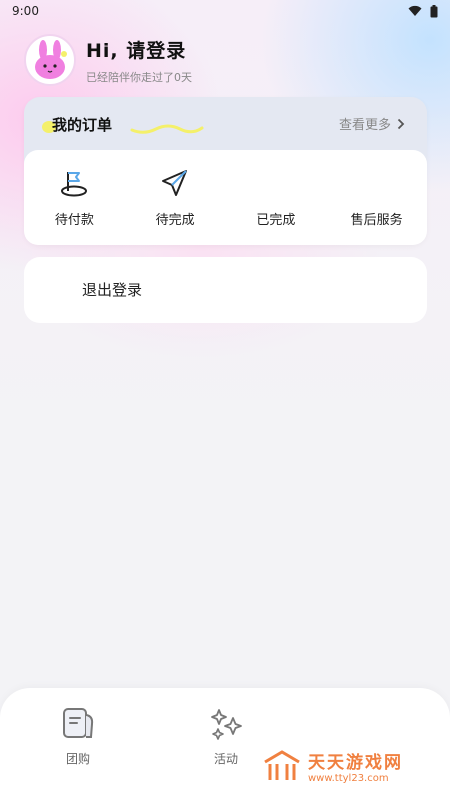 This screenshot has height=800, width=450. What do you see at coordinates (348, 778) in the screenshot?
I see `watermark-url: www.ttyl23.com` at bounding box center [348, 778].